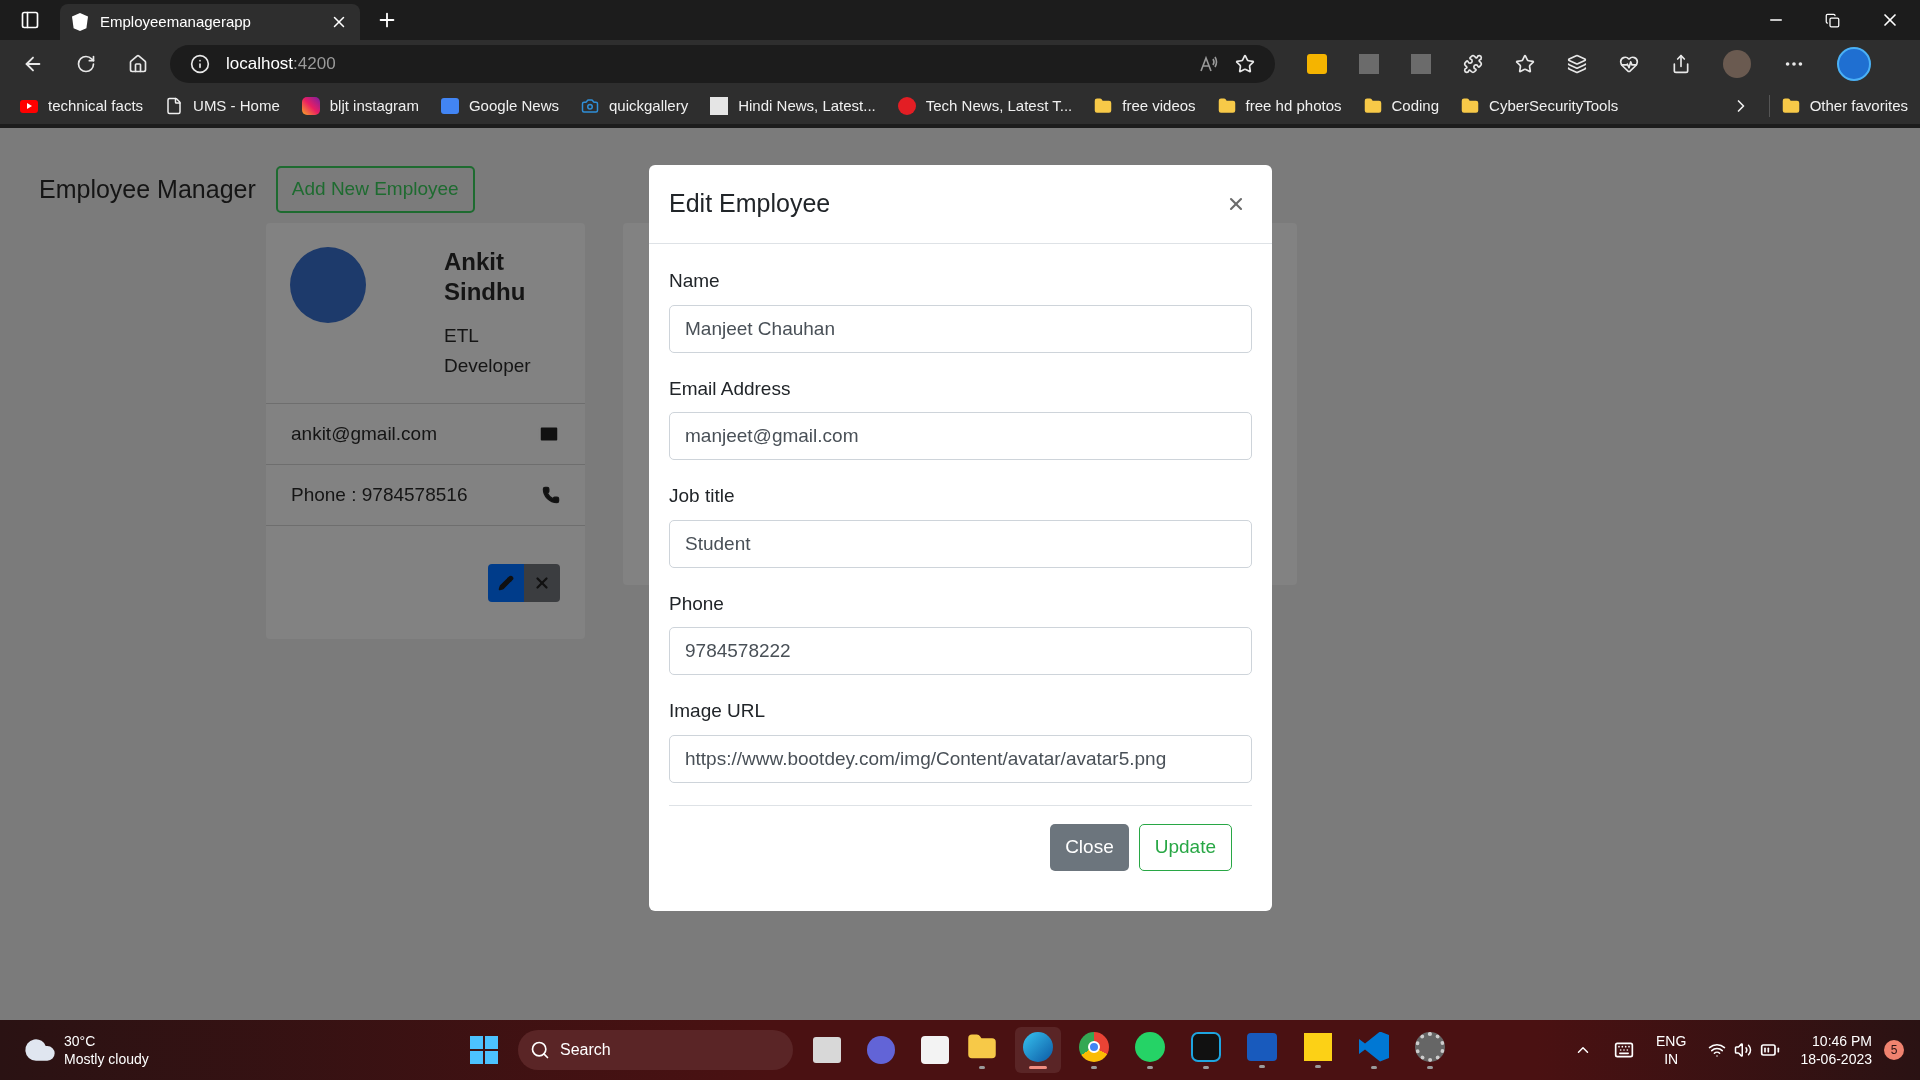 The height and width of the screenshot is (1080, 1920). I want to click on delete-button, so click(542, 582).